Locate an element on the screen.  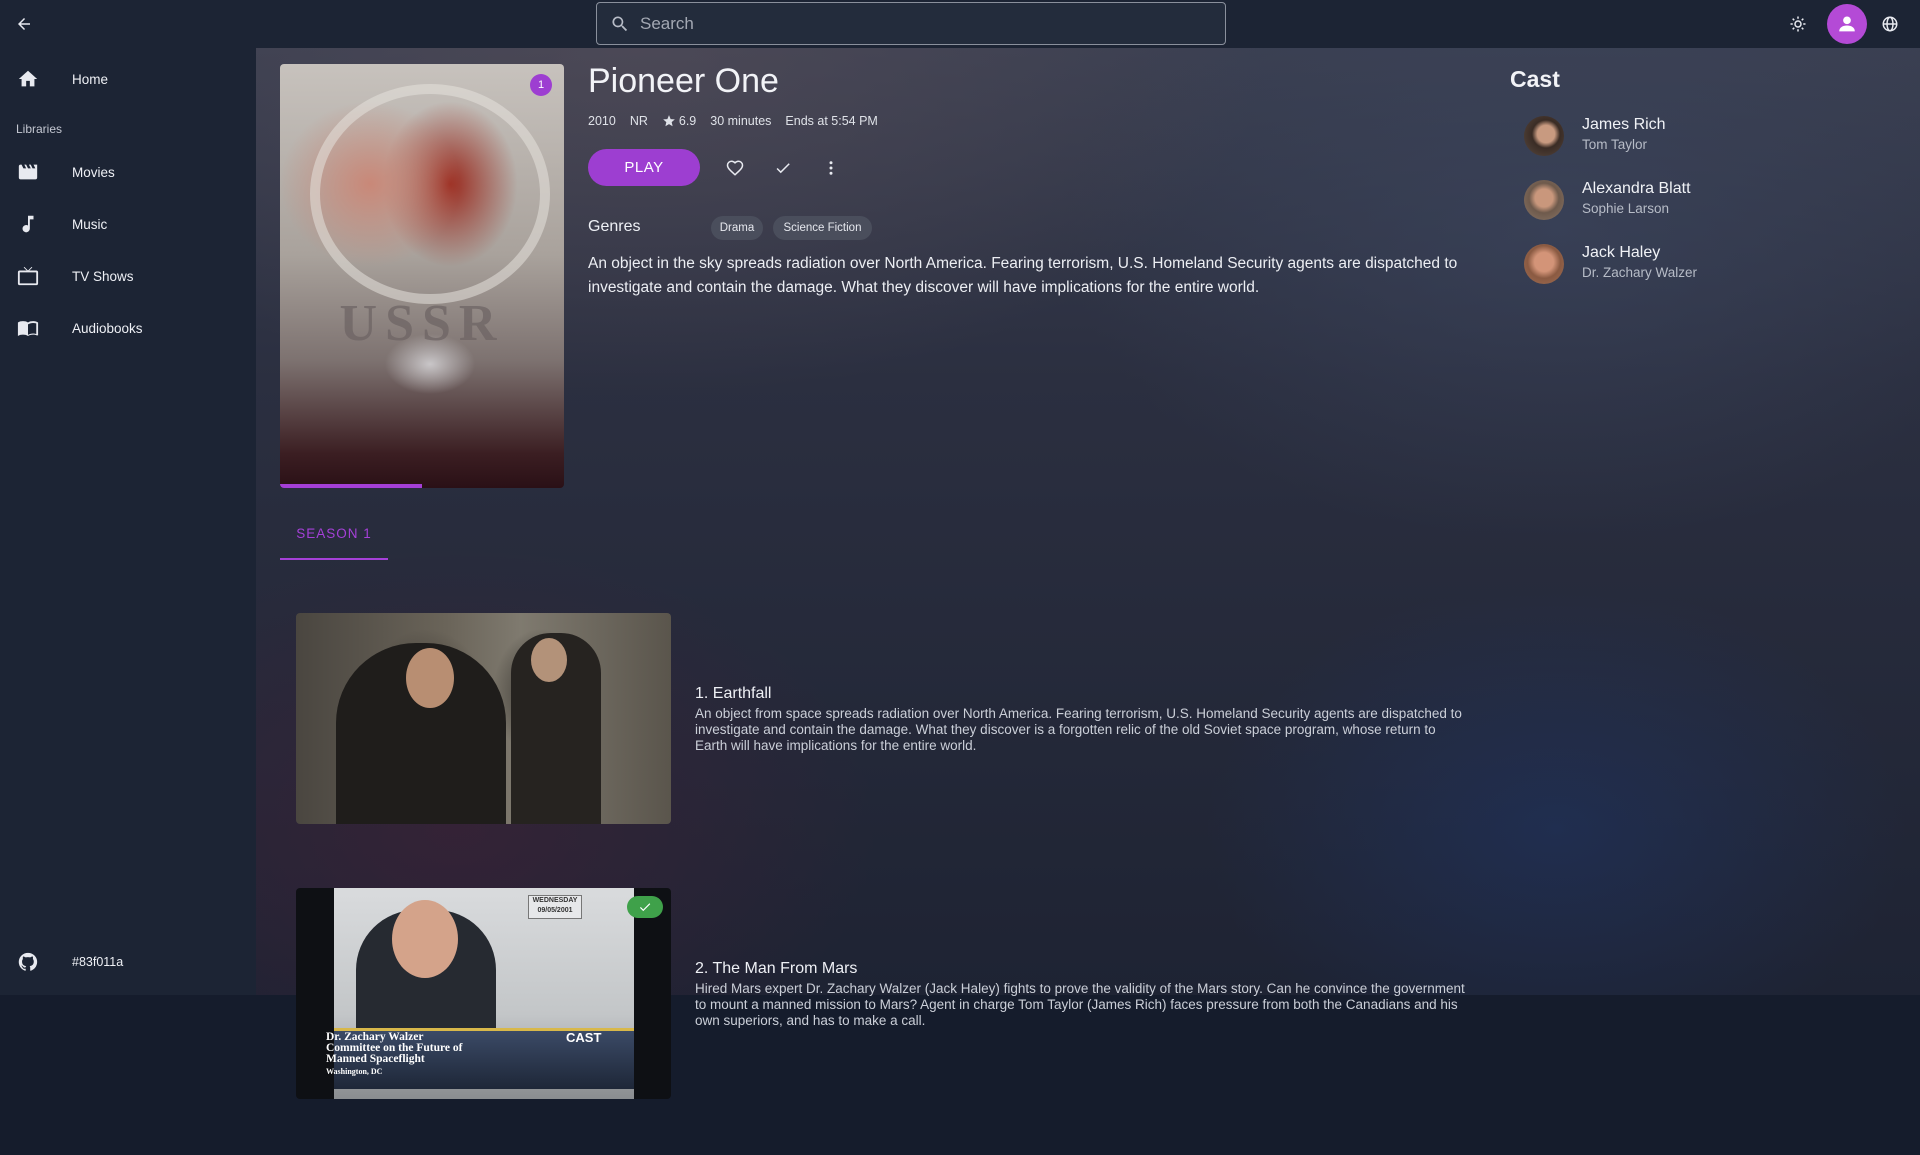
version-label: #83f011a is located at coordinates (98, 962).